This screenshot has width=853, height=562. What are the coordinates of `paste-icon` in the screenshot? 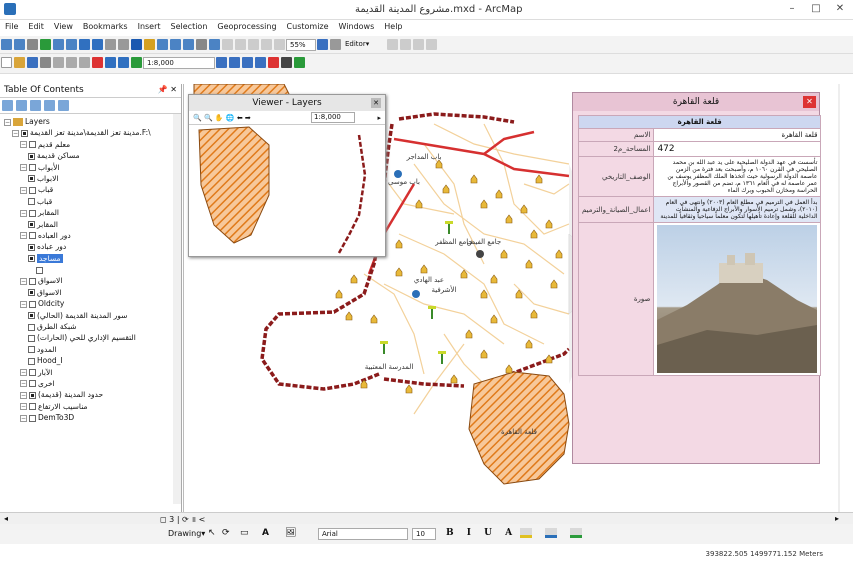 It's located at (84, 62).